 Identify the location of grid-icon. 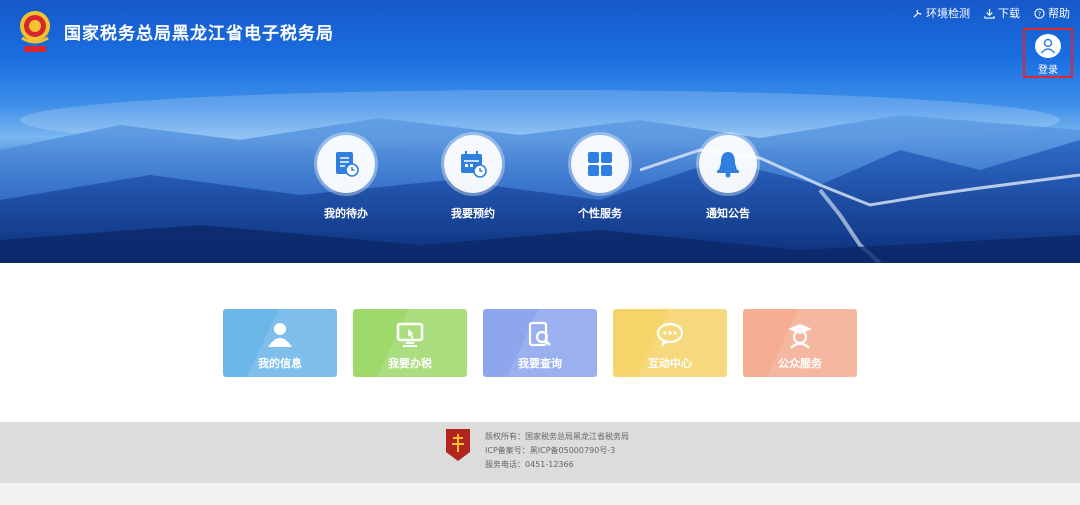
(600, 164).